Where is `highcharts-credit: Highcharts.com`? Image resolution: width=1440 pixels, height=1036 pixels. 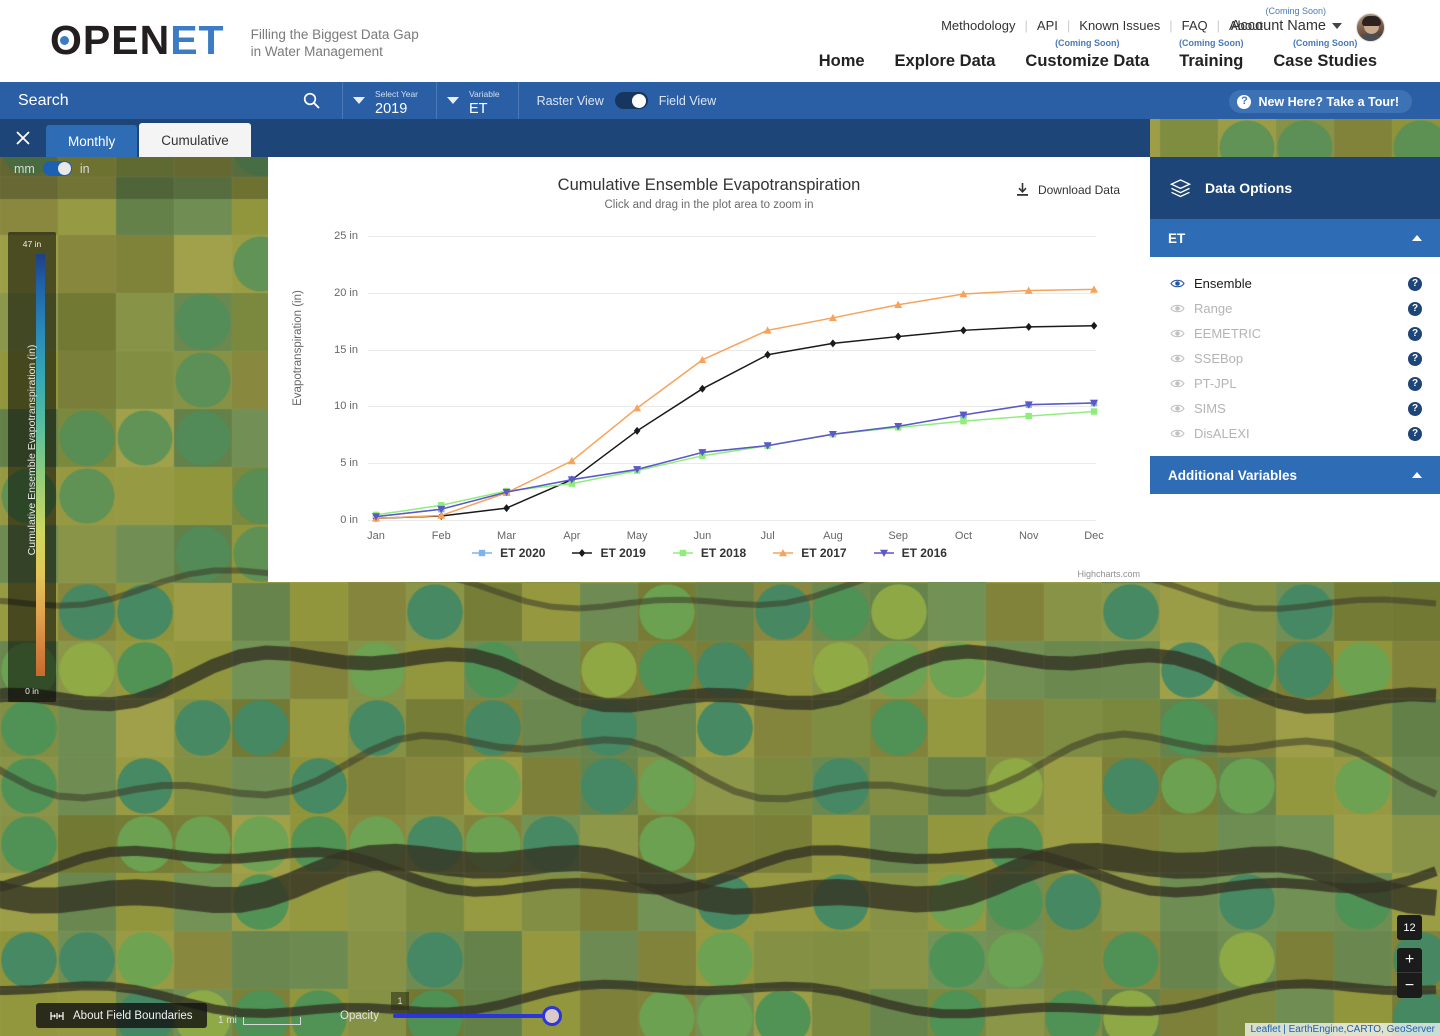 highcharts-credit: Highcharts.com is located at coordinates (1108, 574).